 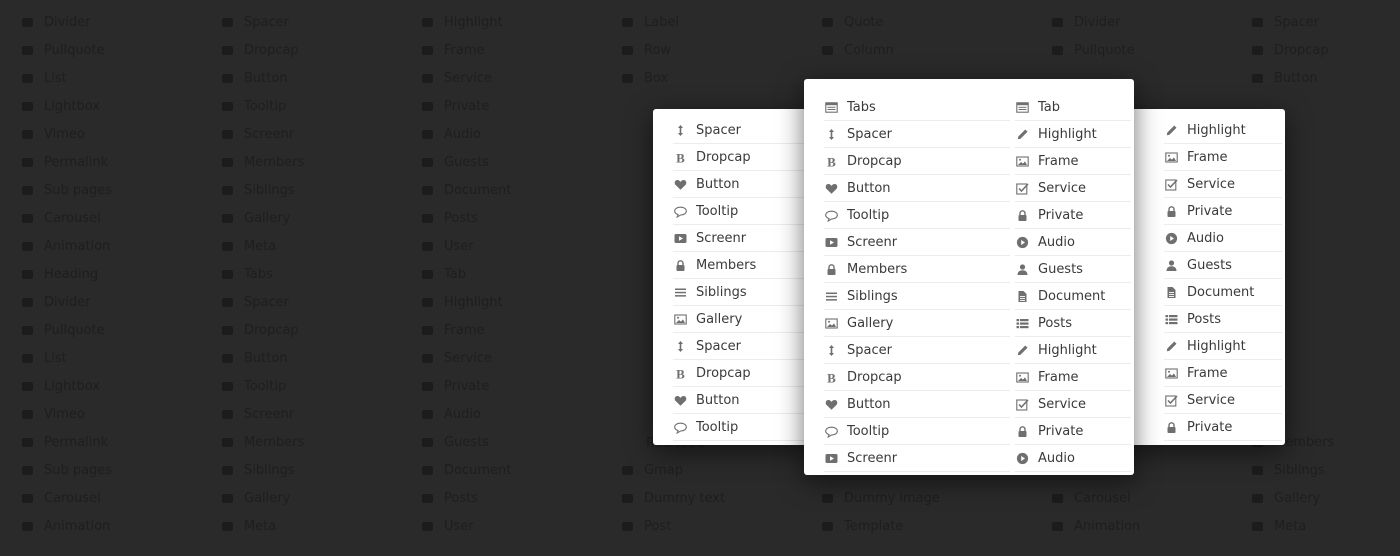 I want to click on background-item-label: Heading, so click(x=71, y=274).